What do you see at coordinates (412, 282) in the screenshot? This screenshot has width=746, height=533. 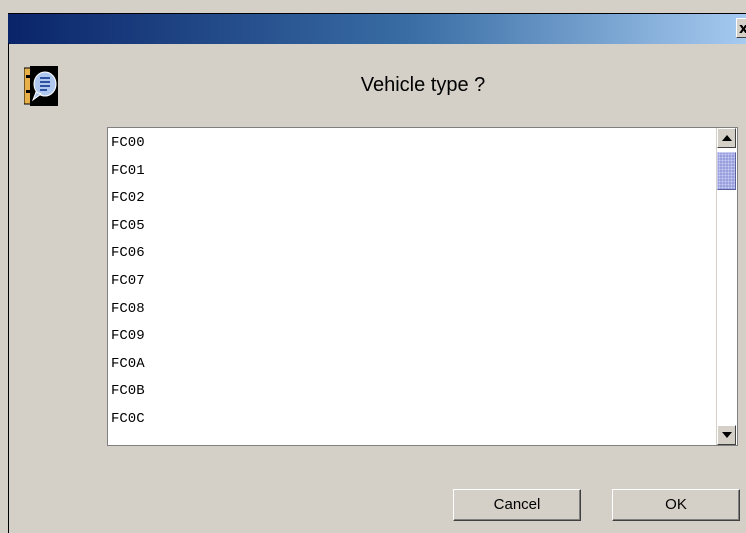 I see `list-item: FC07` at bounding box center [412, 282].